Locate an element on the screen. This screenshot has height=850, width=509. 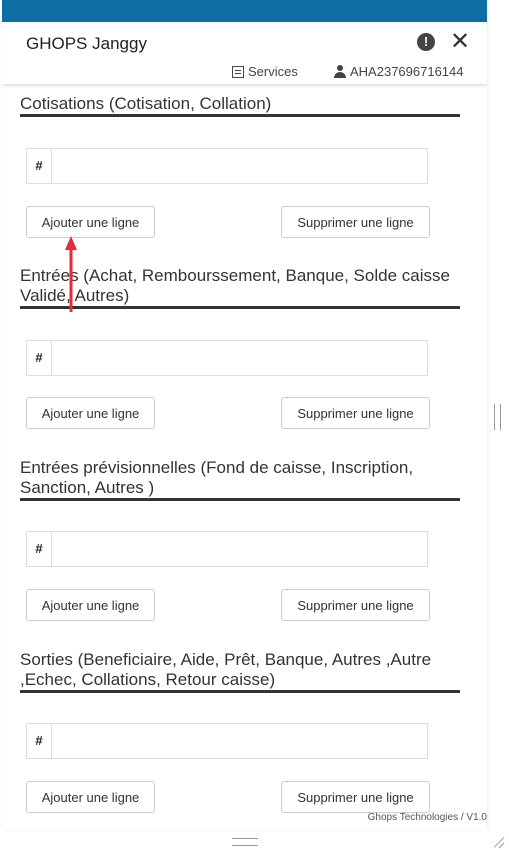
footer-text: Ghops Technologies / V1.0 is located at coordinates (427, 817).